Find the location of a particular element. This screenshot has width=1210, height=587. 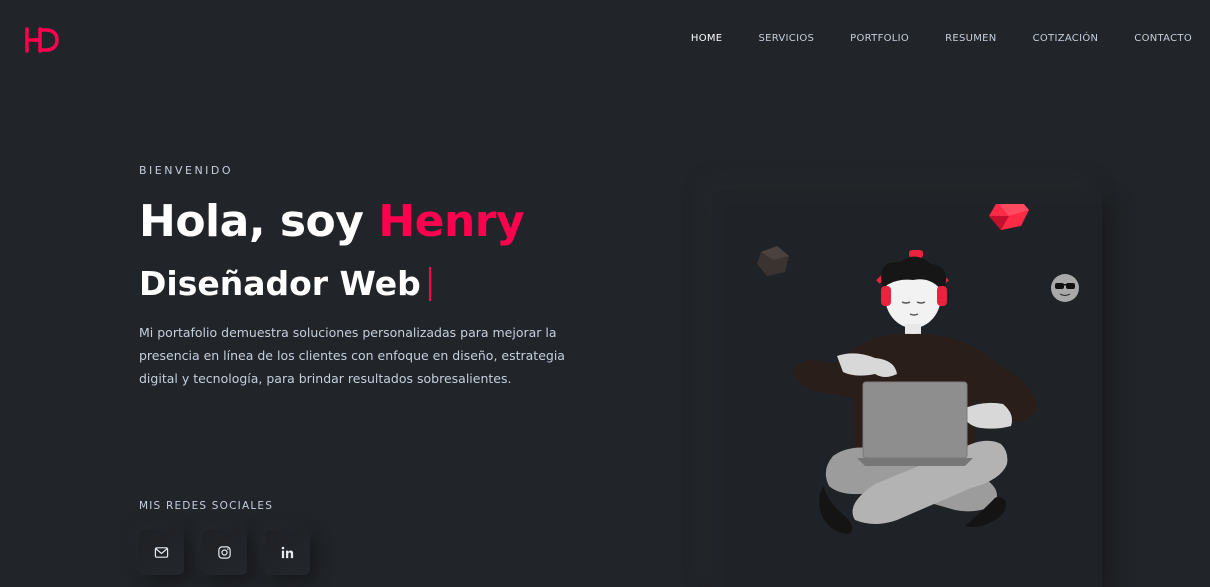

hero-title-name: Henry is located at coordinates (451, 221).